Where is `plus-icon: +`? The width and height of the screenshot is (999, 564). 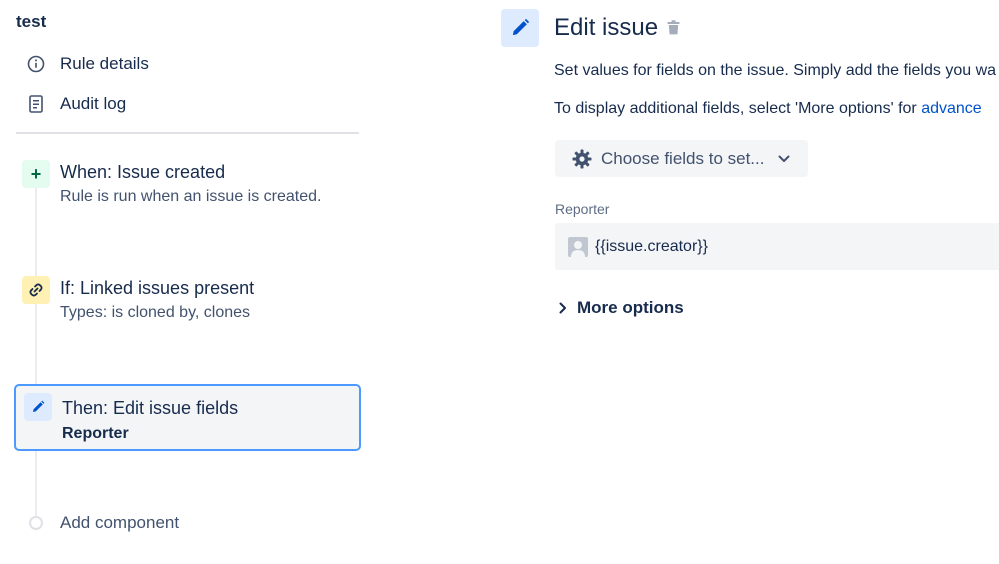 plus-icon: + is located at coordinates (36, 174).